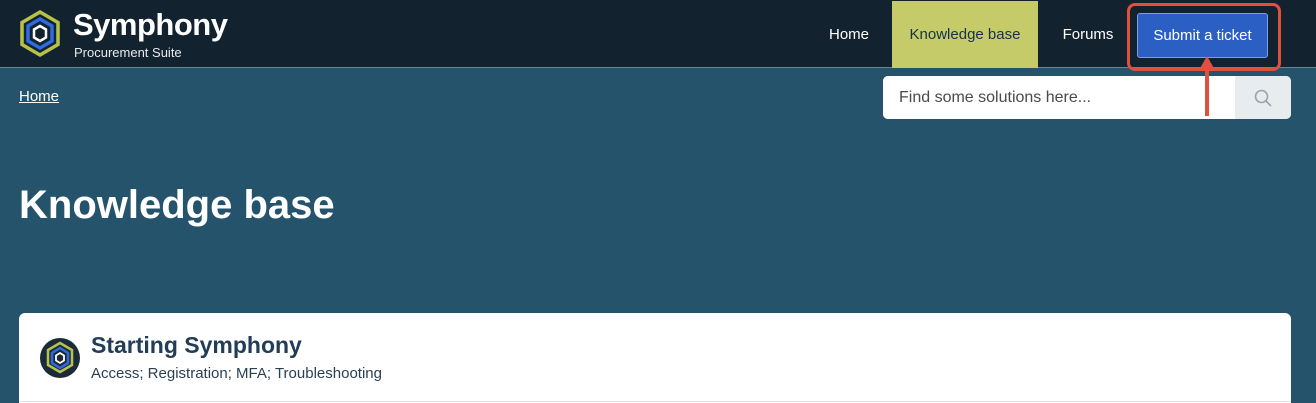 The height and width of the screenshot is (403, 1316). I want to click on nav-knowledge-base-link: Knowledge base, so click(965, 34).